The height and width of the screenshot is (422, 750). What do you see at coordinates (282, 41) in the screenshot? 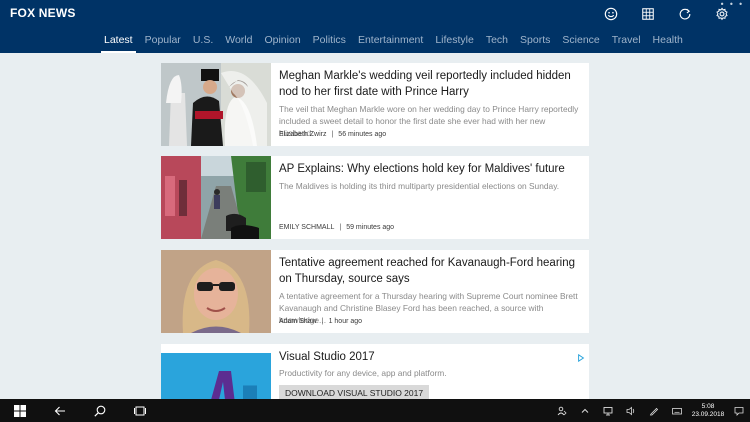
I see `nav-tab-opinion: Opinion` at bounding box center [282, 41].